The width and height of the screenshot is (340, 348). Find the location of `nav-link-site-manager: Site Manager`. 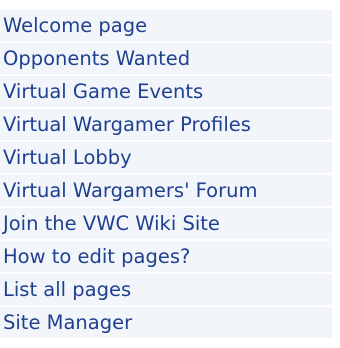

nav-link-site-manager: Site Manager is located at coordinates (166, 322).